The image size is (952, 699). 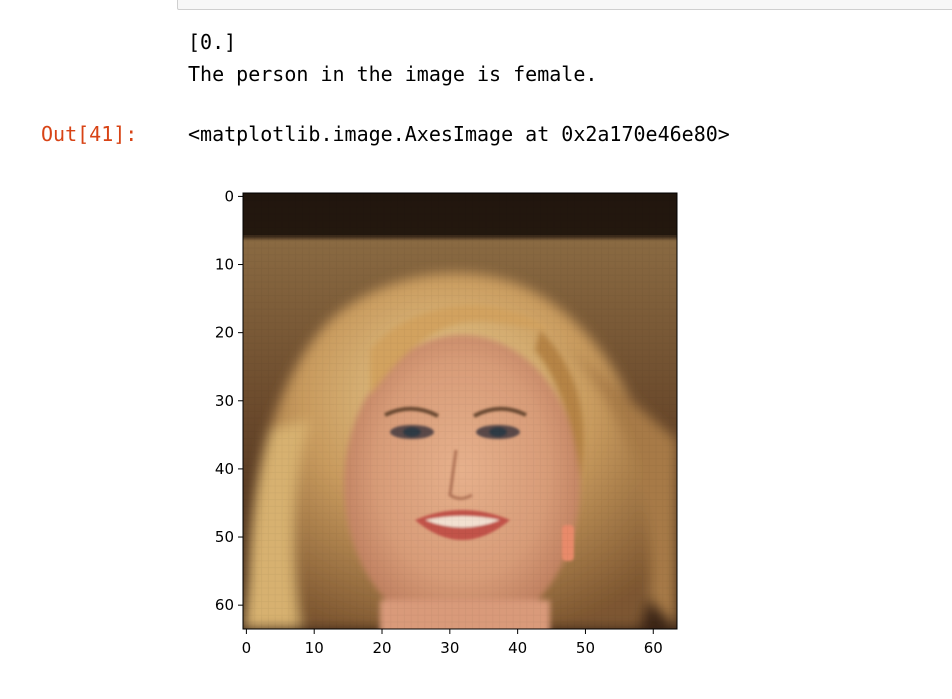 What do you see at coordinates (393, 74) in the screenshot?
I see `stream-output-line: The person in the image is female.` at bounding box center [393, 74].